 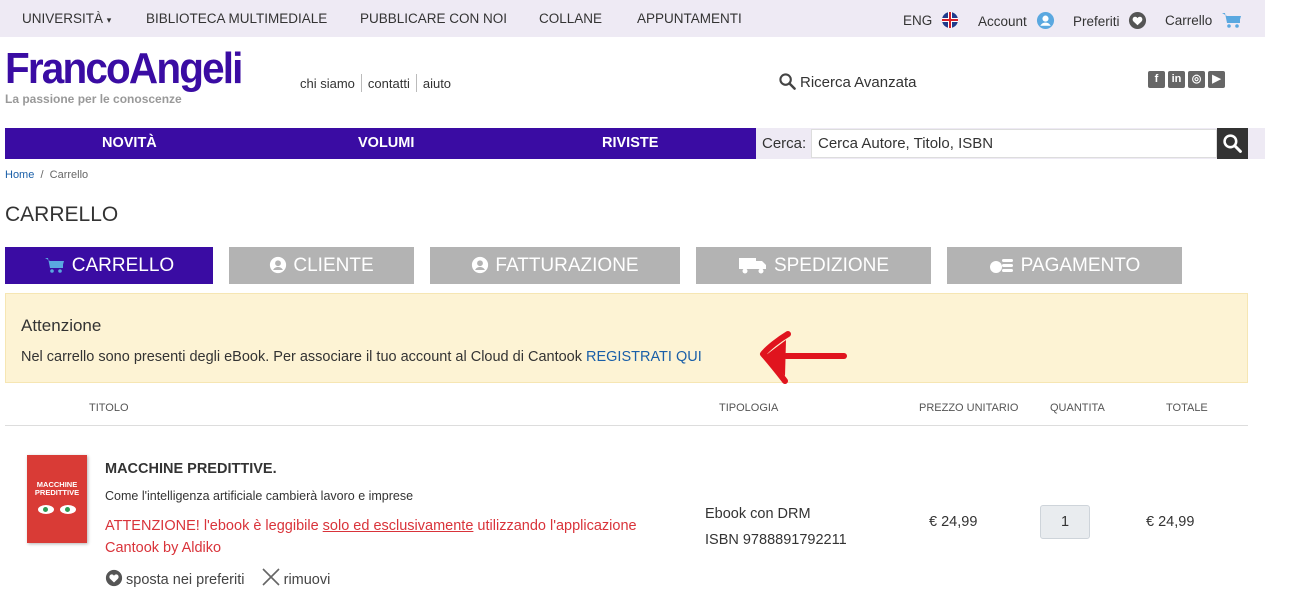 I want to click on preferiti-link: Preferiti, so click(x=1110, y=20).